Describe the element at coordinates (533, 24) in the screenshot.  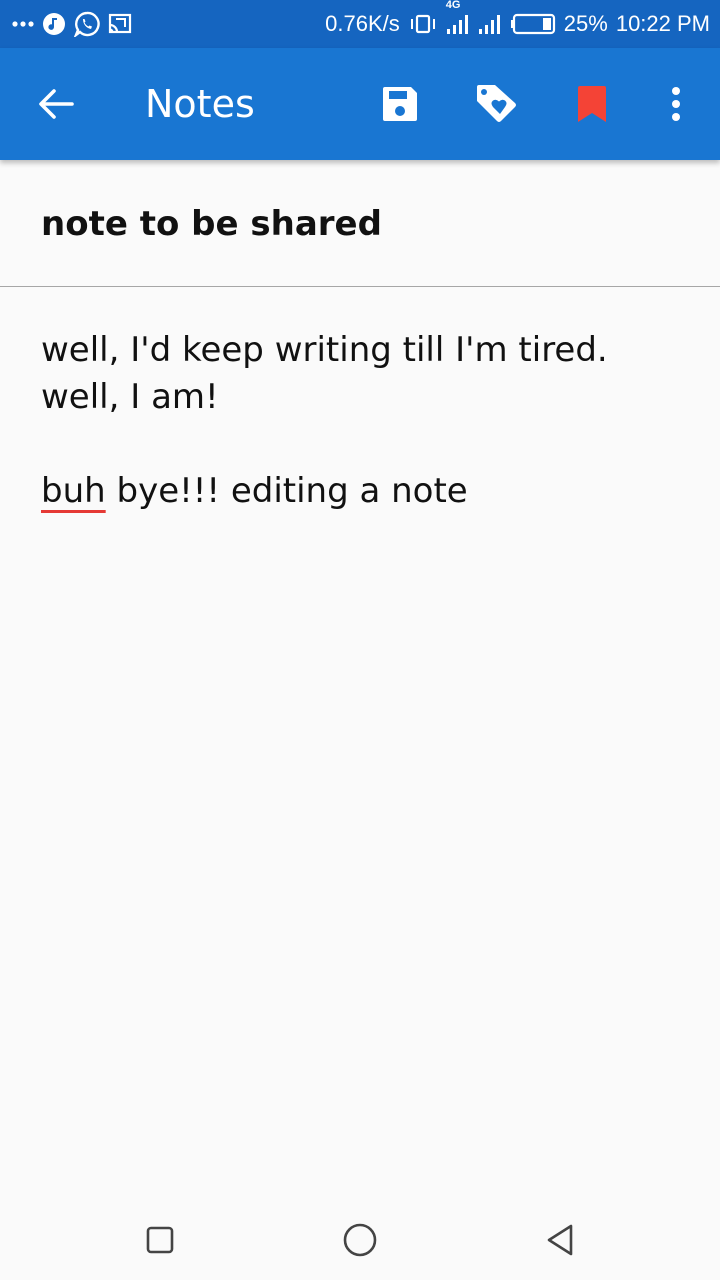
I see `battery-icon` at that location.